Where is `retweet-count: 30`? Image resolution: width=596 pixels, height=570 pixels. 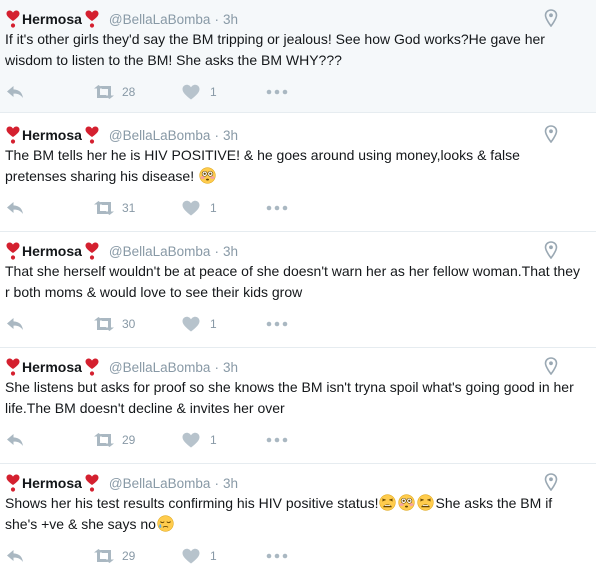
retweet-count: 30 is located at coordinates (129, 324).